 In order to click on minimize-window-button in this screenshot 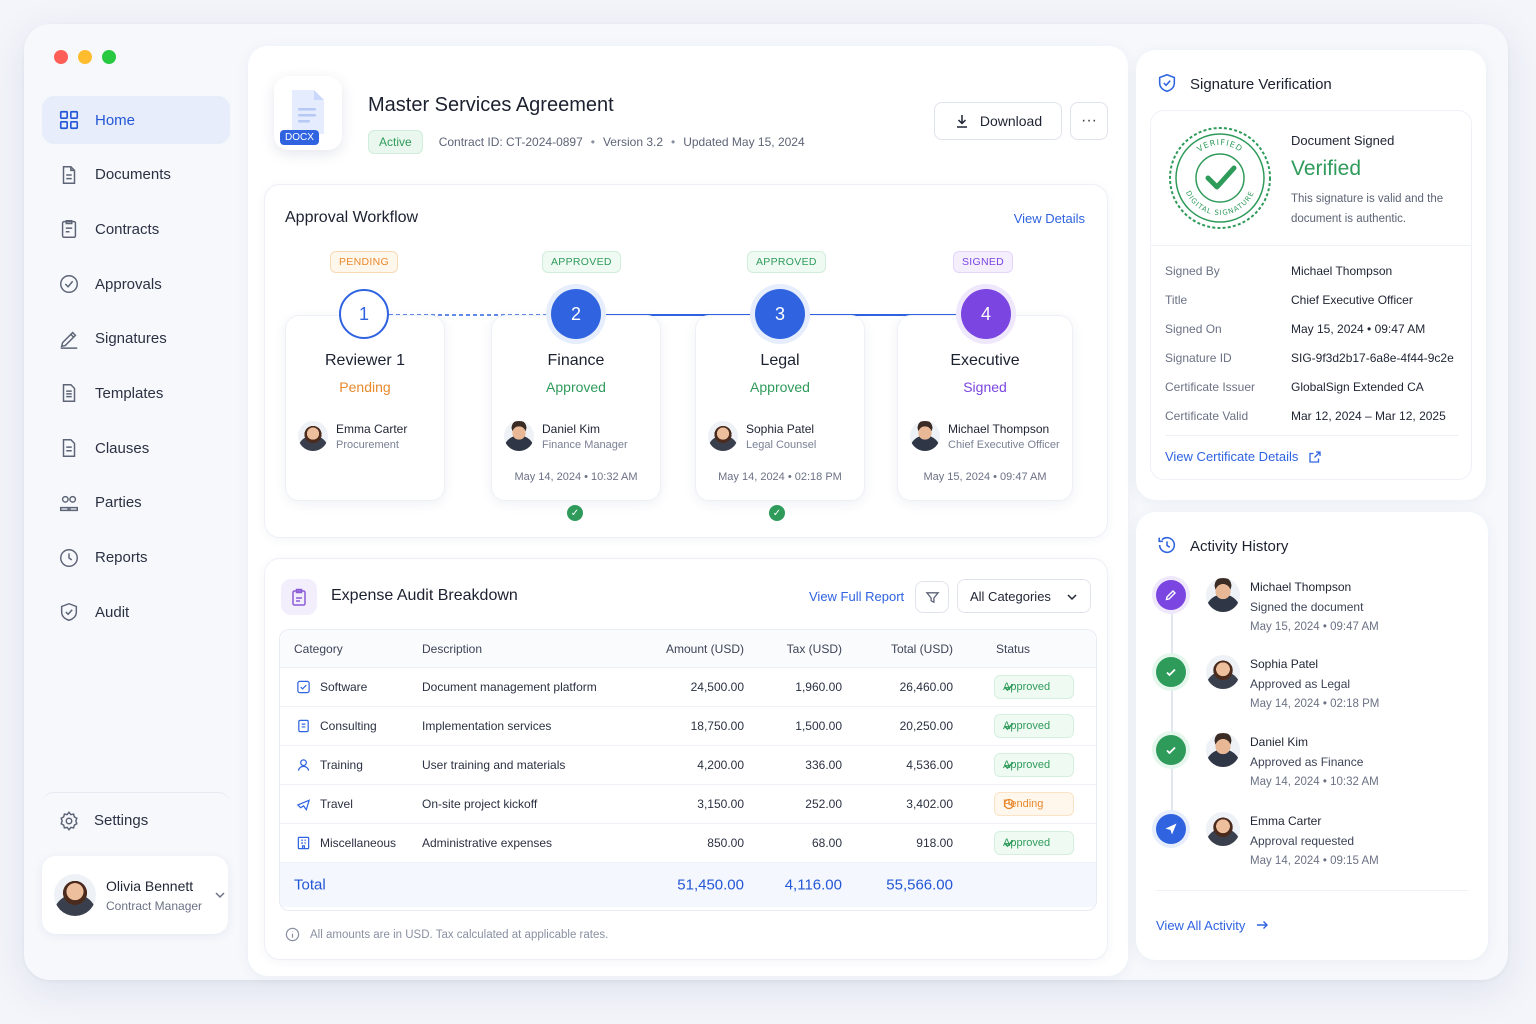, I will do `click(85, 57)`.